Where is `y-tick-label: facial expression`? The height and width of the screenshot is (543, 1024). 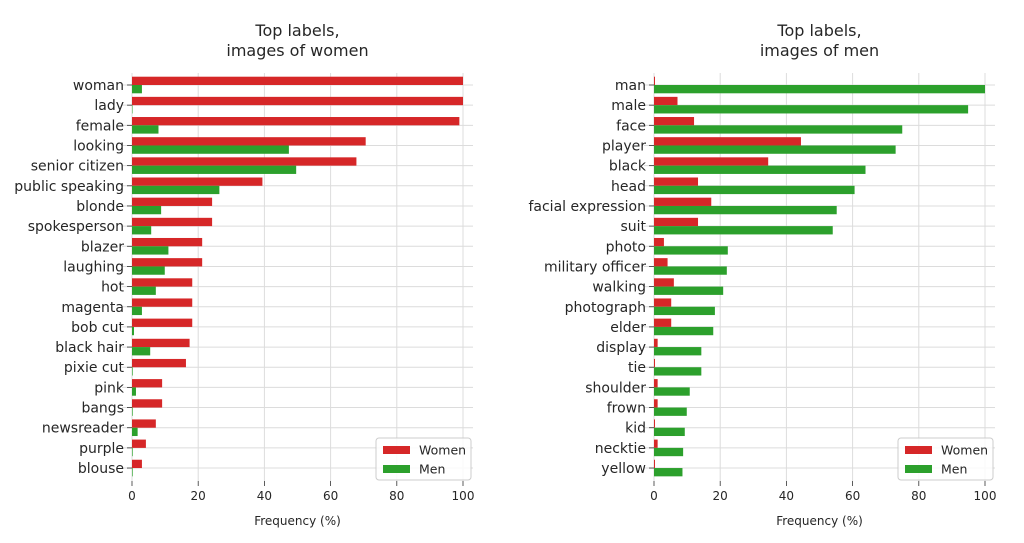
y-tick-label: facial expression is located at coordinates (587, 207).